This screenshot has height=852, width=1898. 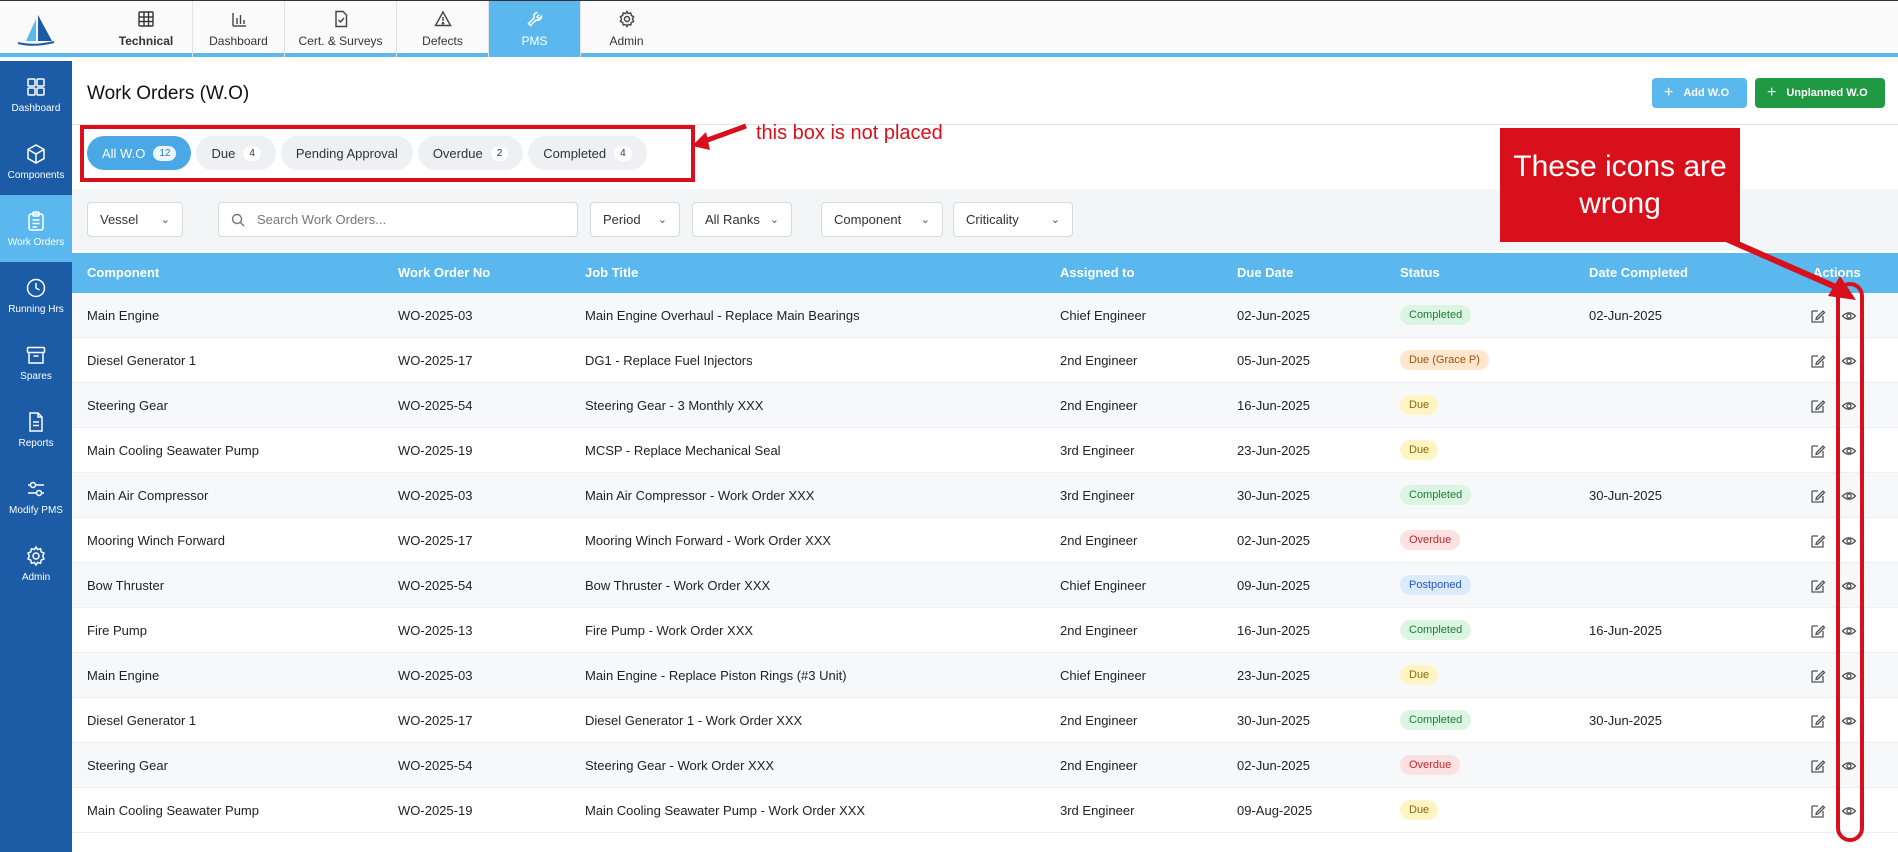 I want to click on table-cell: Main Air Compressor, so click(x=148, y=495).